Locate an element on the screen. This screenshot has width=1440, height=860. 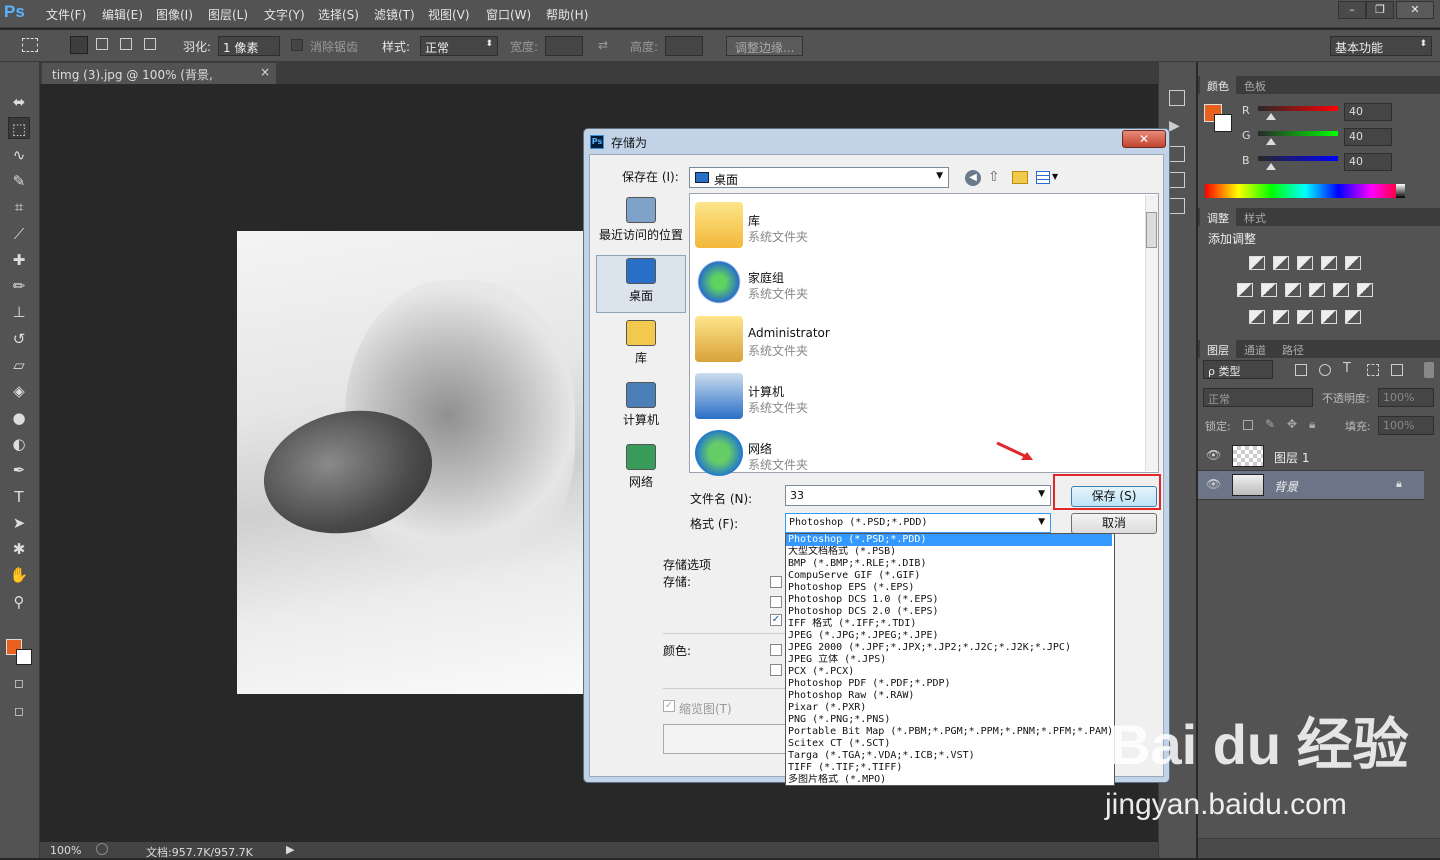
filter-smart-icon is located at coordinates (1397, 370).